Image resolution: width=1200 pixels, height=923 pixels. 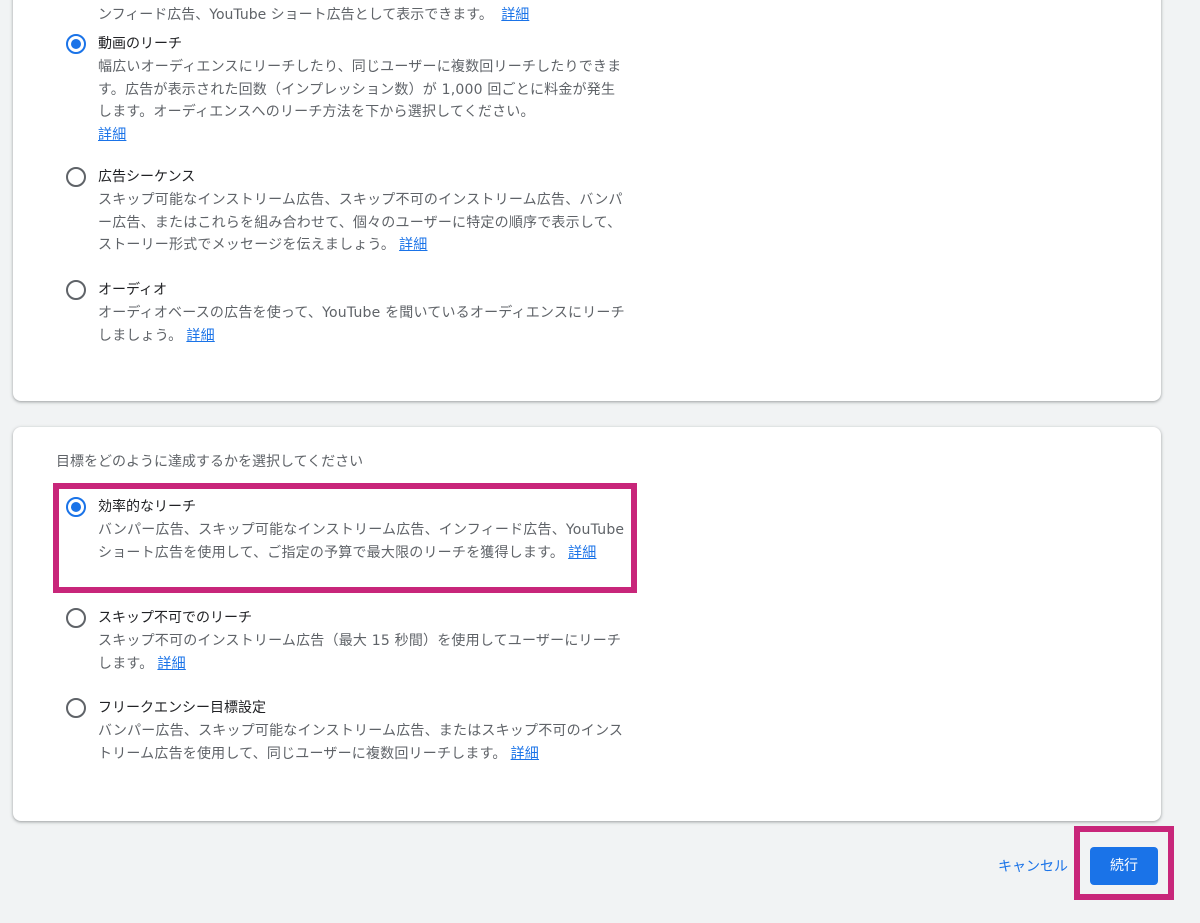 I want to click on highlight-box, so click(x=345, y=538).